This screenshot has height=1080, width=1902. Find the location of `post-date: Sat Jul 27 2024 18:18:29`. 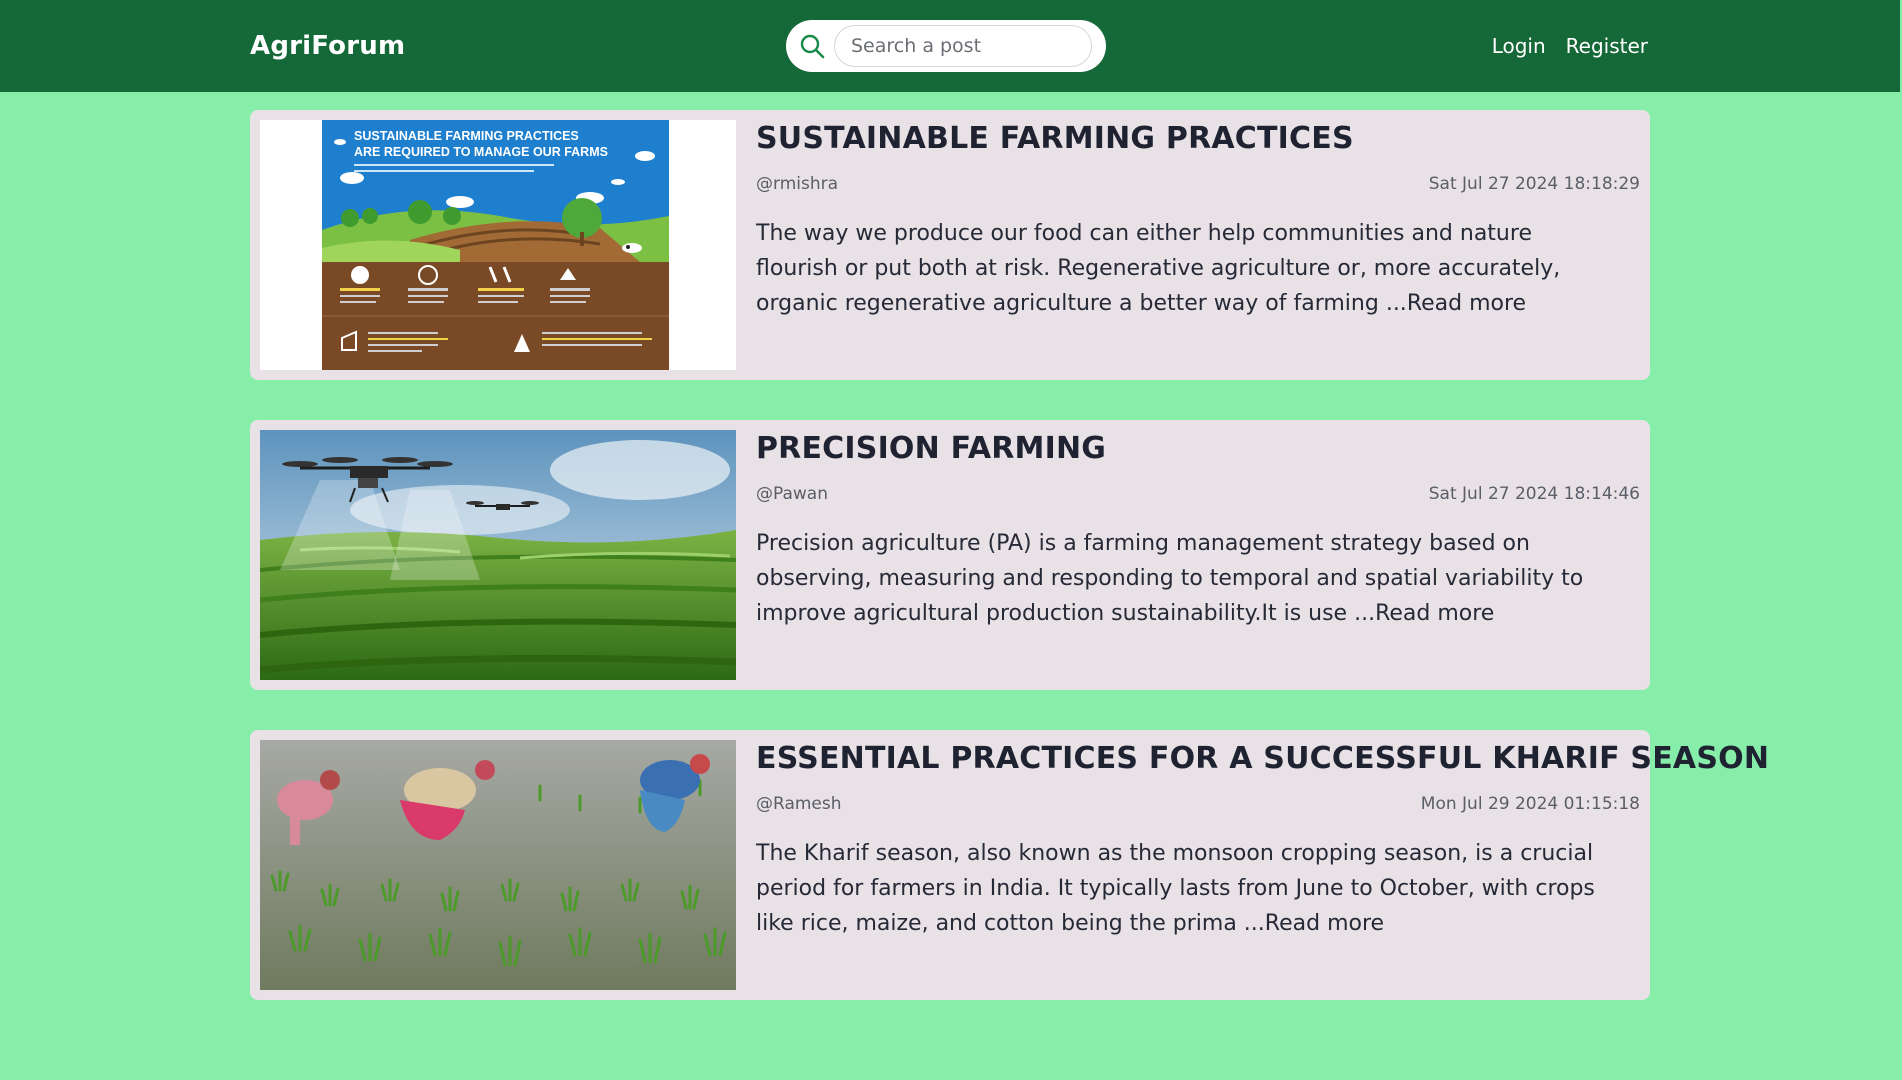

post-date: Sat Jul 27 2024 18:18:29 is located at coordinates (1534, 184).